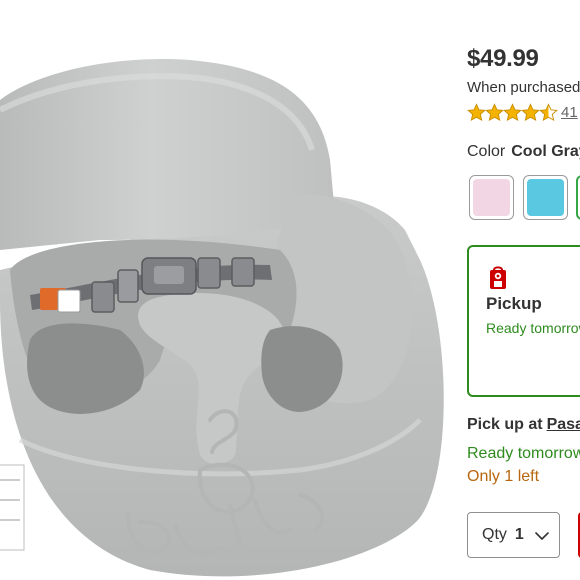 The image size is (580, 580). I want to click on swatch-blue-fill, so click(545, 197).